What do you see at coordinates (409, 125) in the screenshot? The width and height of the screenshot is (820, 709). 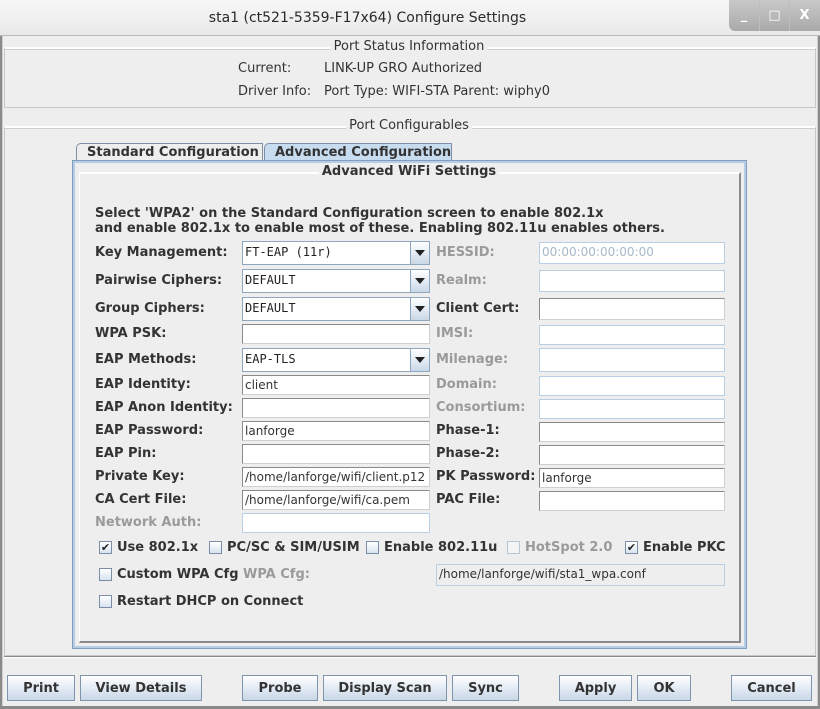 I see `port-configurables-title: Port Configurables` at bounding box center [409, 125].